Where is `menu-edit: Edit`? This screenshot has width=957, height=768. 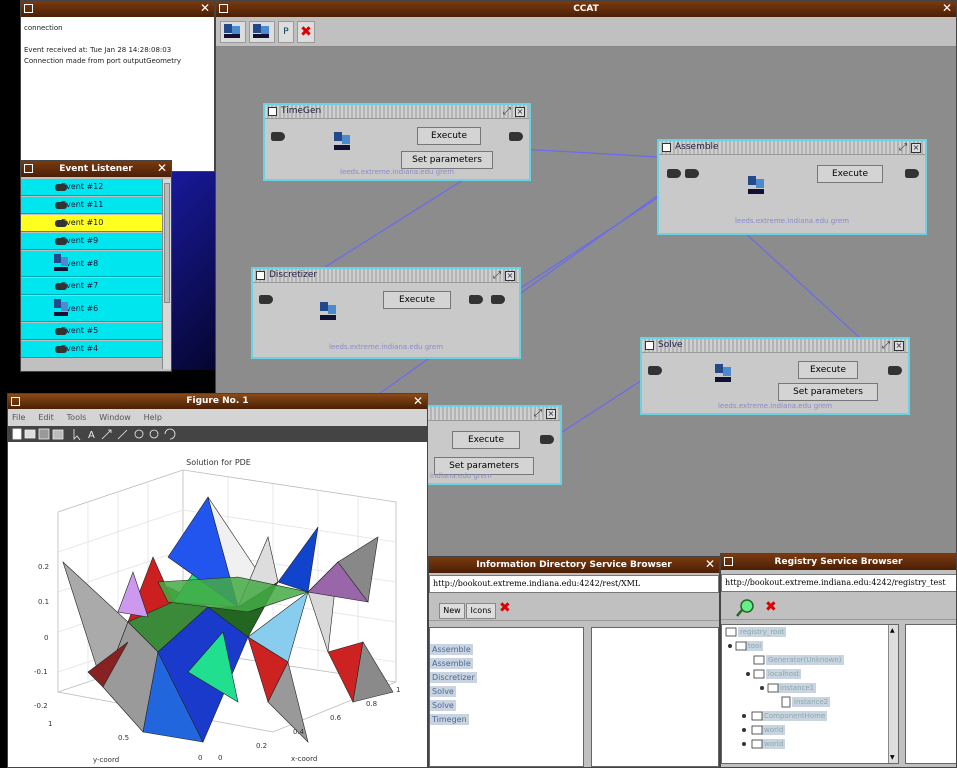
menu-edit: Edit is located at coordinates (46, 417).